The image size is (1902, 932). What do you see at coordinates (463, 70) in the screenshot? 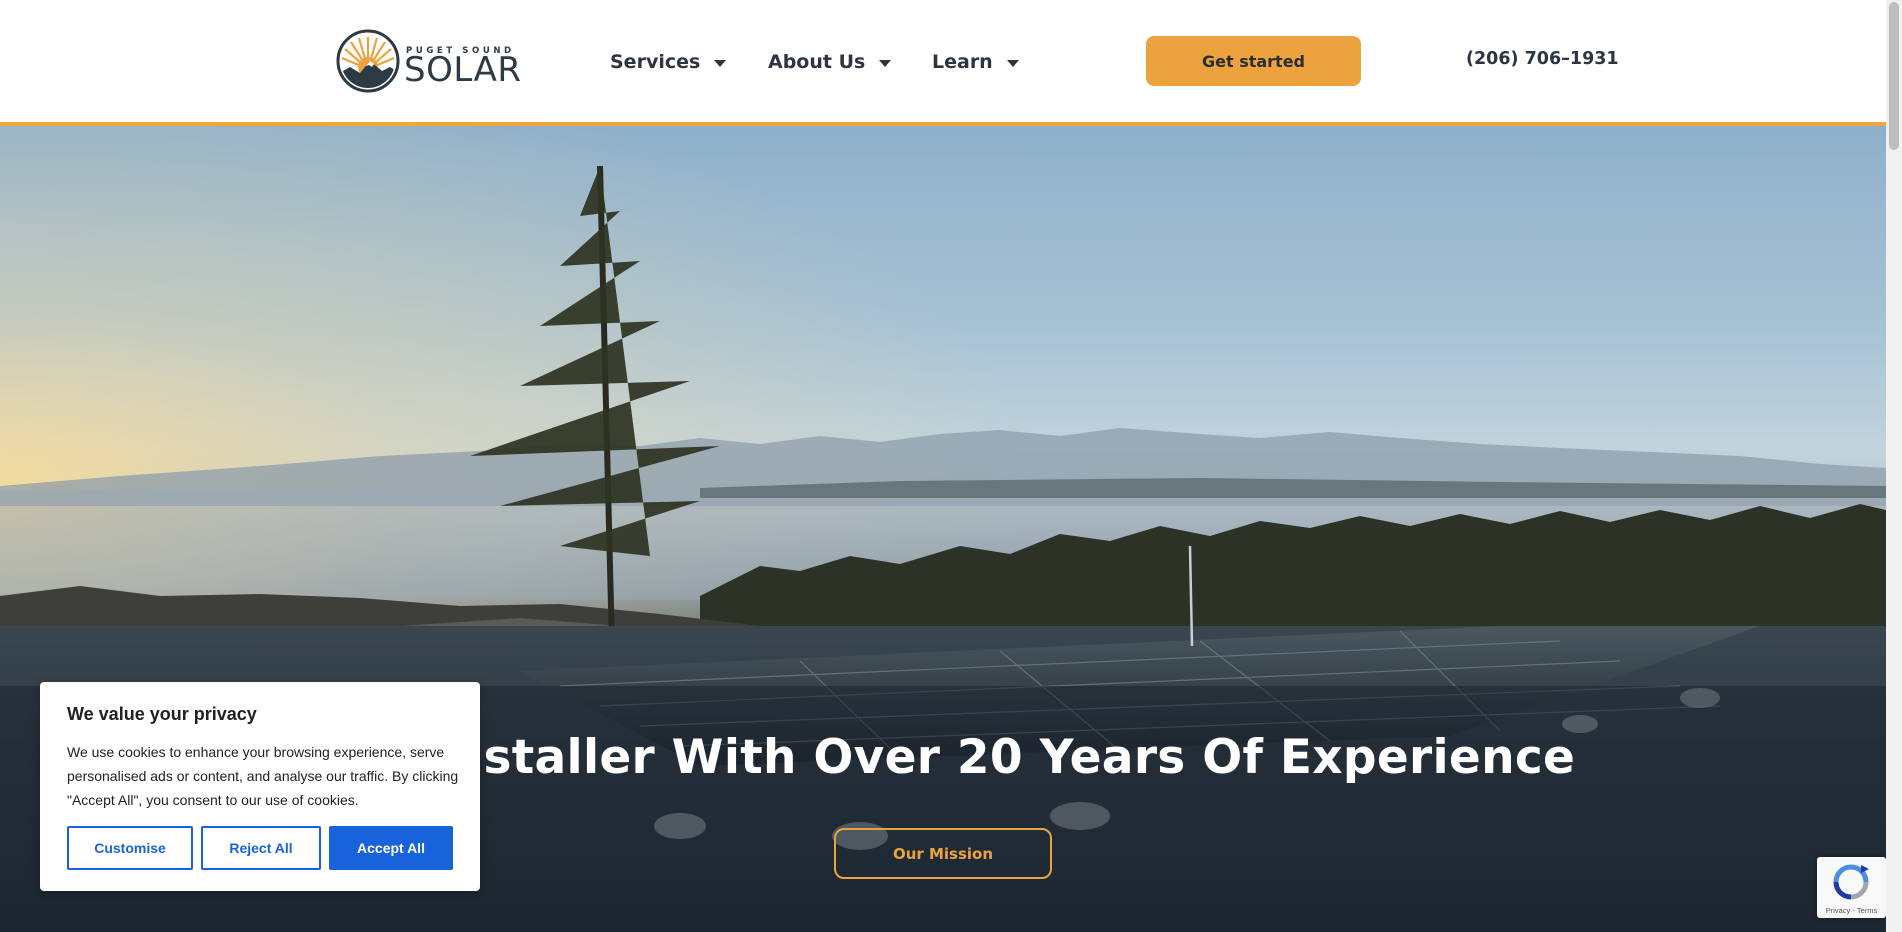
I see `logo-wordmark: SOLAR` at bounding box center [463, 70].